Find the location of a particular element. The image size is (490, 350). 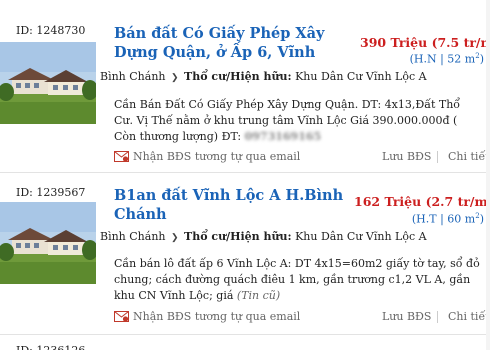

area-text: (H.T | 60 m is located at coordinates (443, 219).